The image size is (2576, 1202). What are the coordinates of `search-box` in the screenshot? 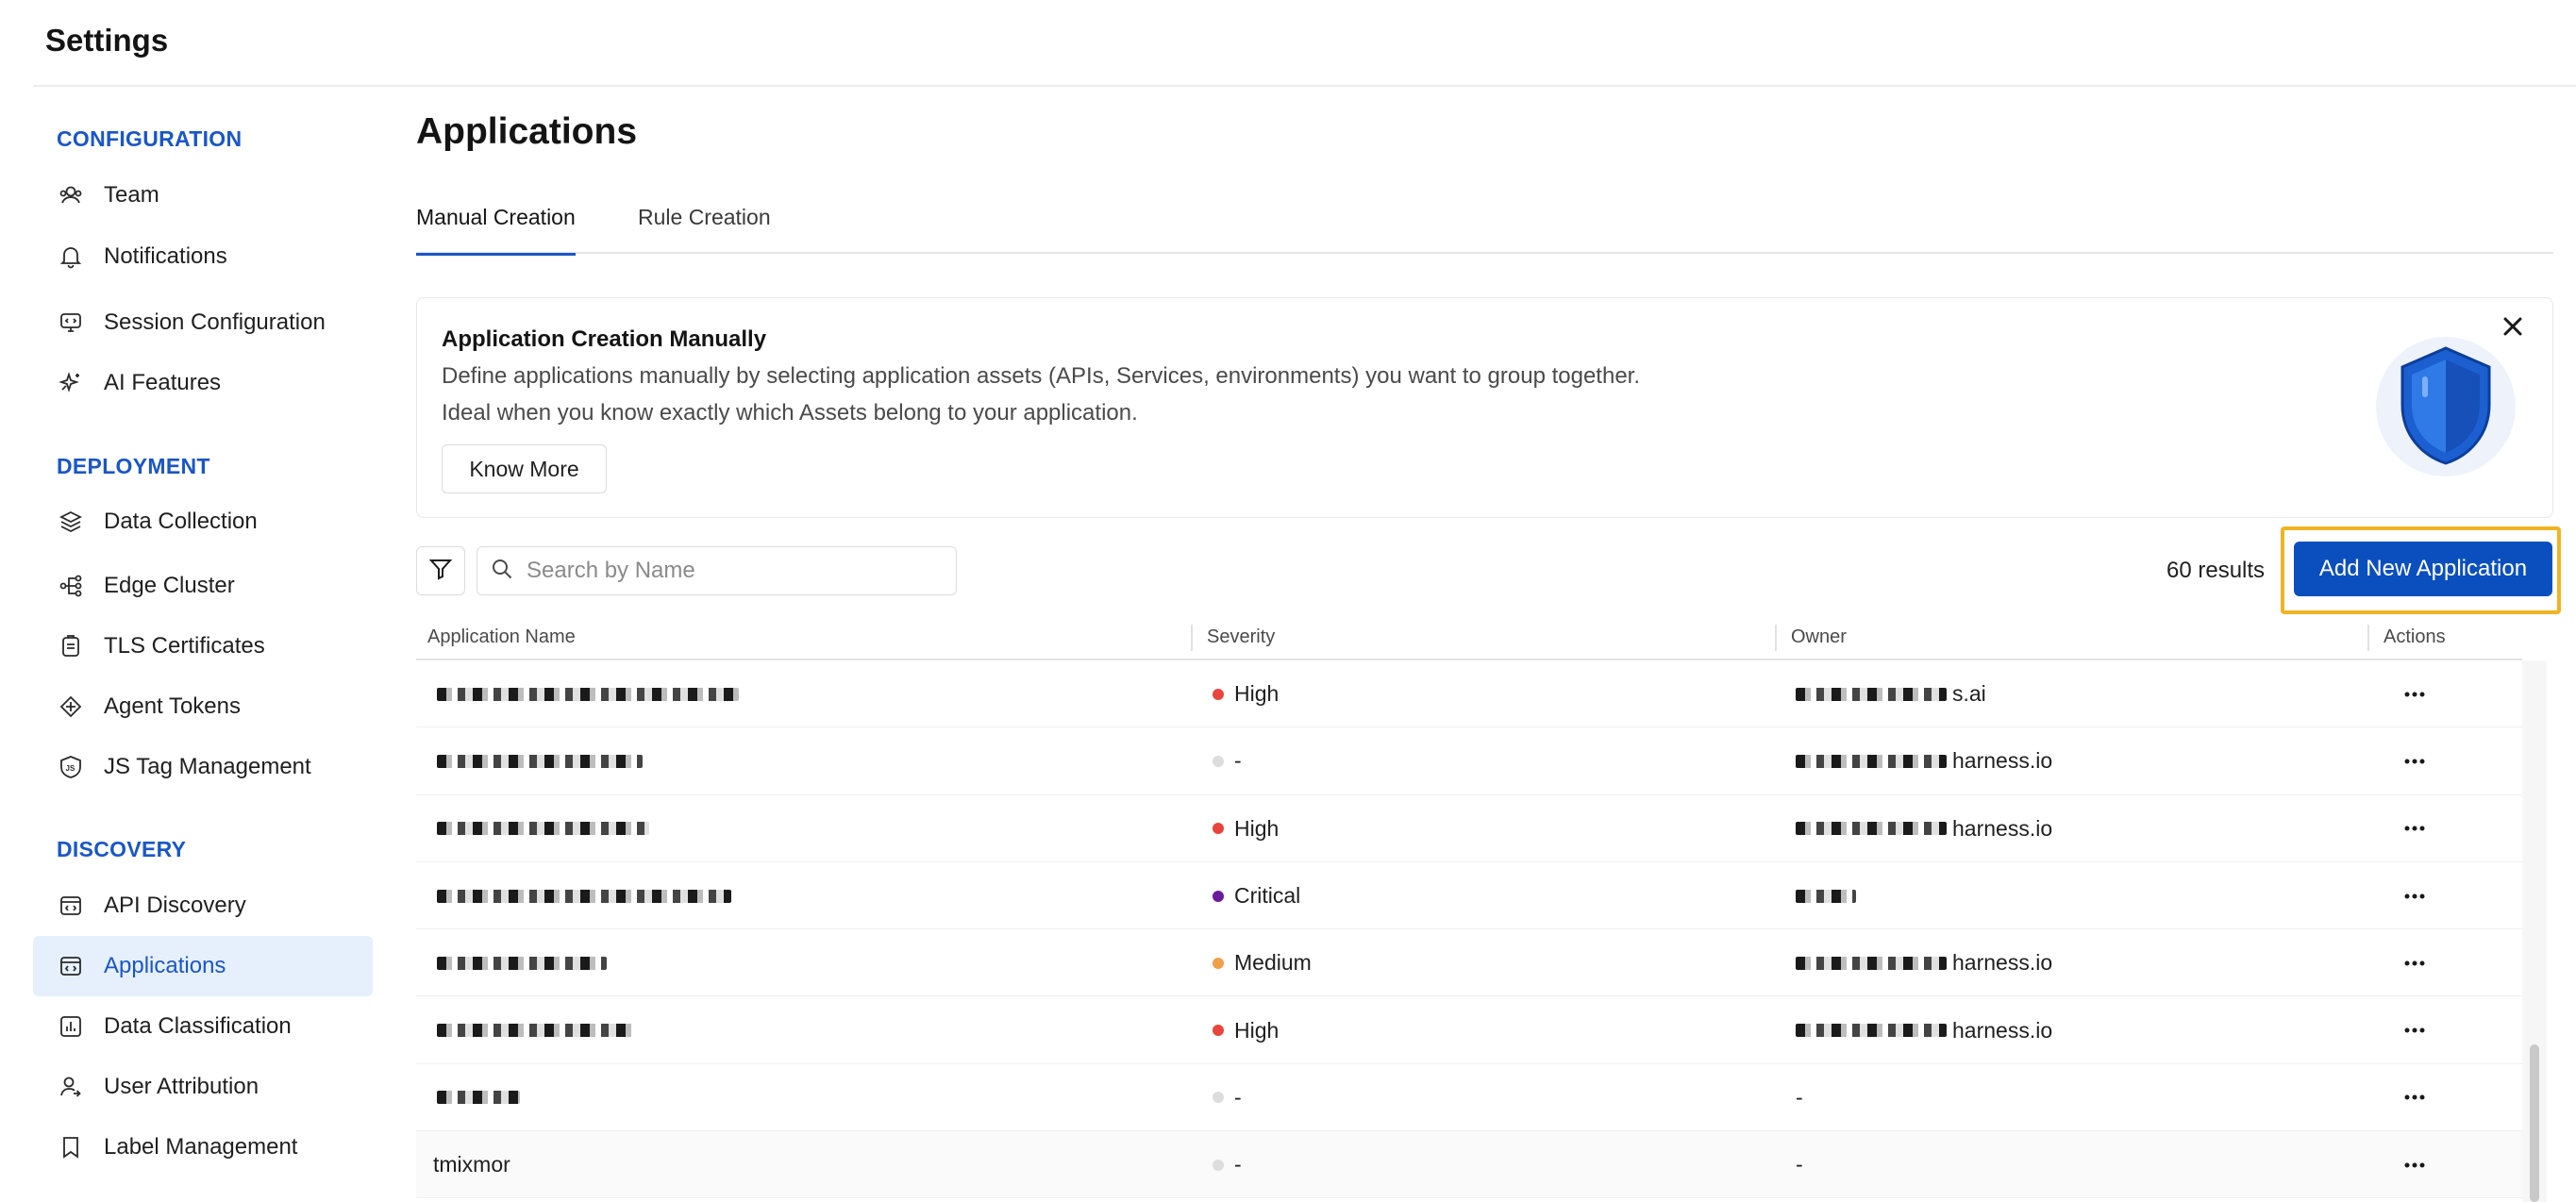 It's located at (717, 570).